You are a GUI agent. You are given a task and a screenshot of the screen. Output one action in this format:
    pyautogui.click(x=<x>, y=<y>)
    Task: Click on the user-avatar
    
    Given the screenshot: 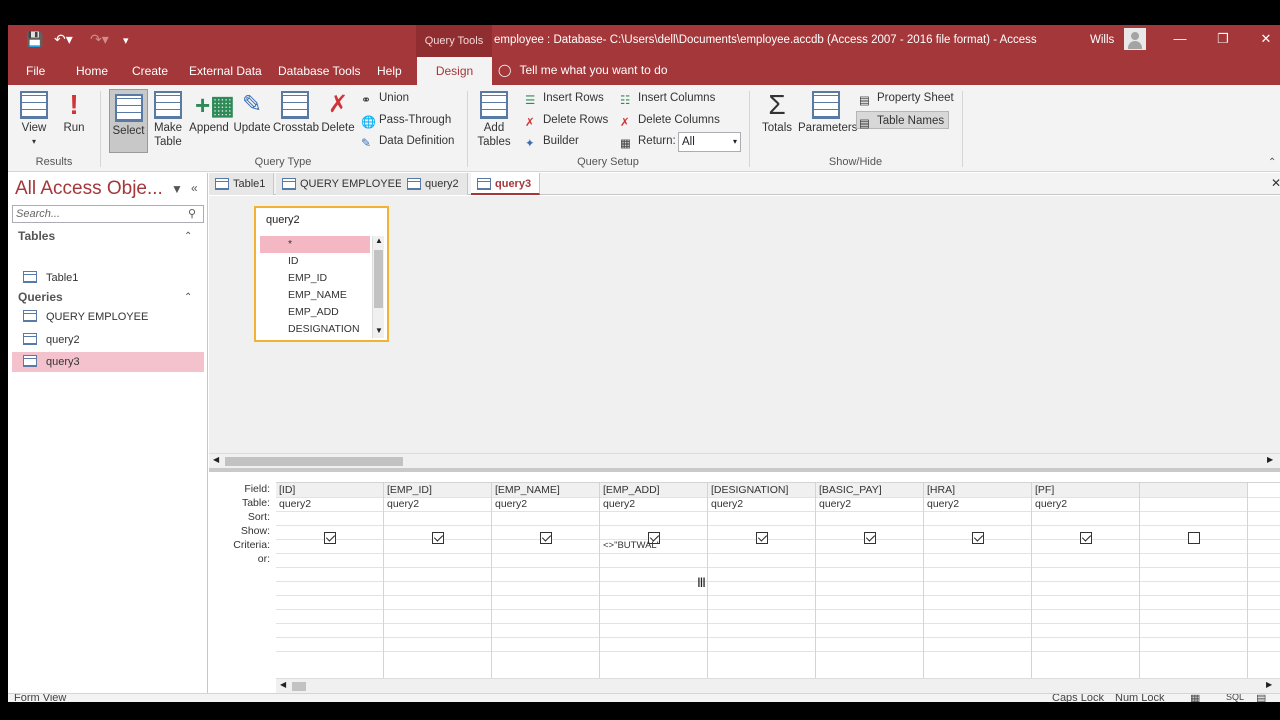 What is the action you would take?
    pyautogui.click(x=1135, y=39)
    